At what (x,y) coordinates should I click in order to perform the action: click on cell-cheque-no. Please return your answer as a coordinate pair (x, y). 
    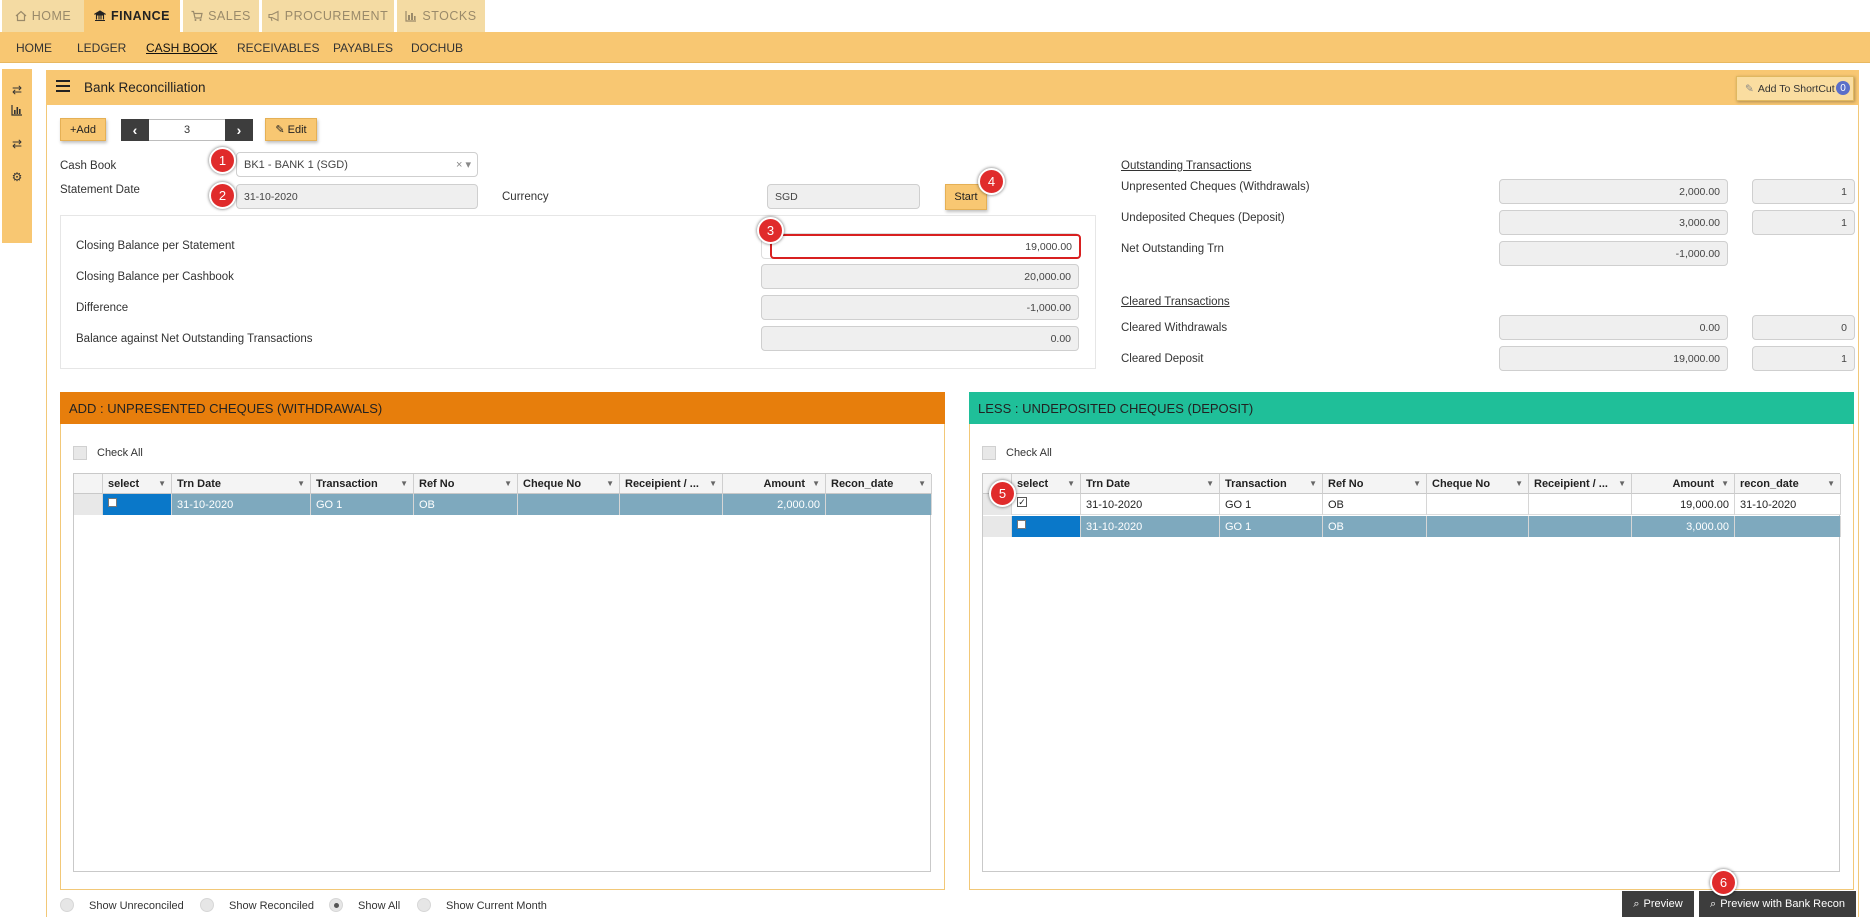
    Looking at the image, I should click on (569, 504).